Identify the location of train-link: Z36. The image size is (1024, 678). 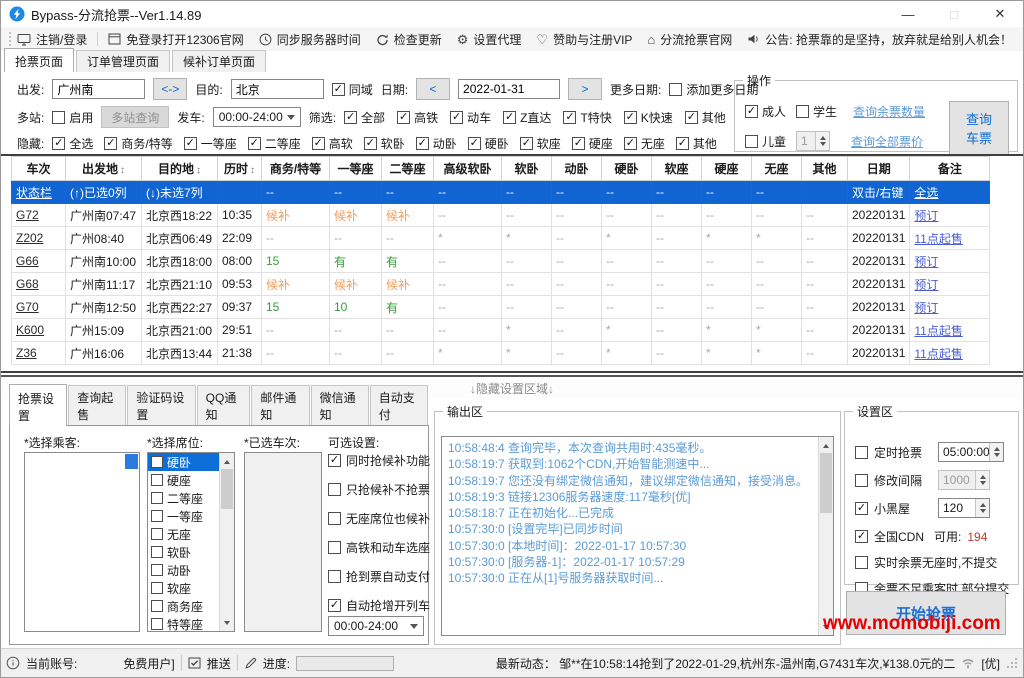
(38, 353).